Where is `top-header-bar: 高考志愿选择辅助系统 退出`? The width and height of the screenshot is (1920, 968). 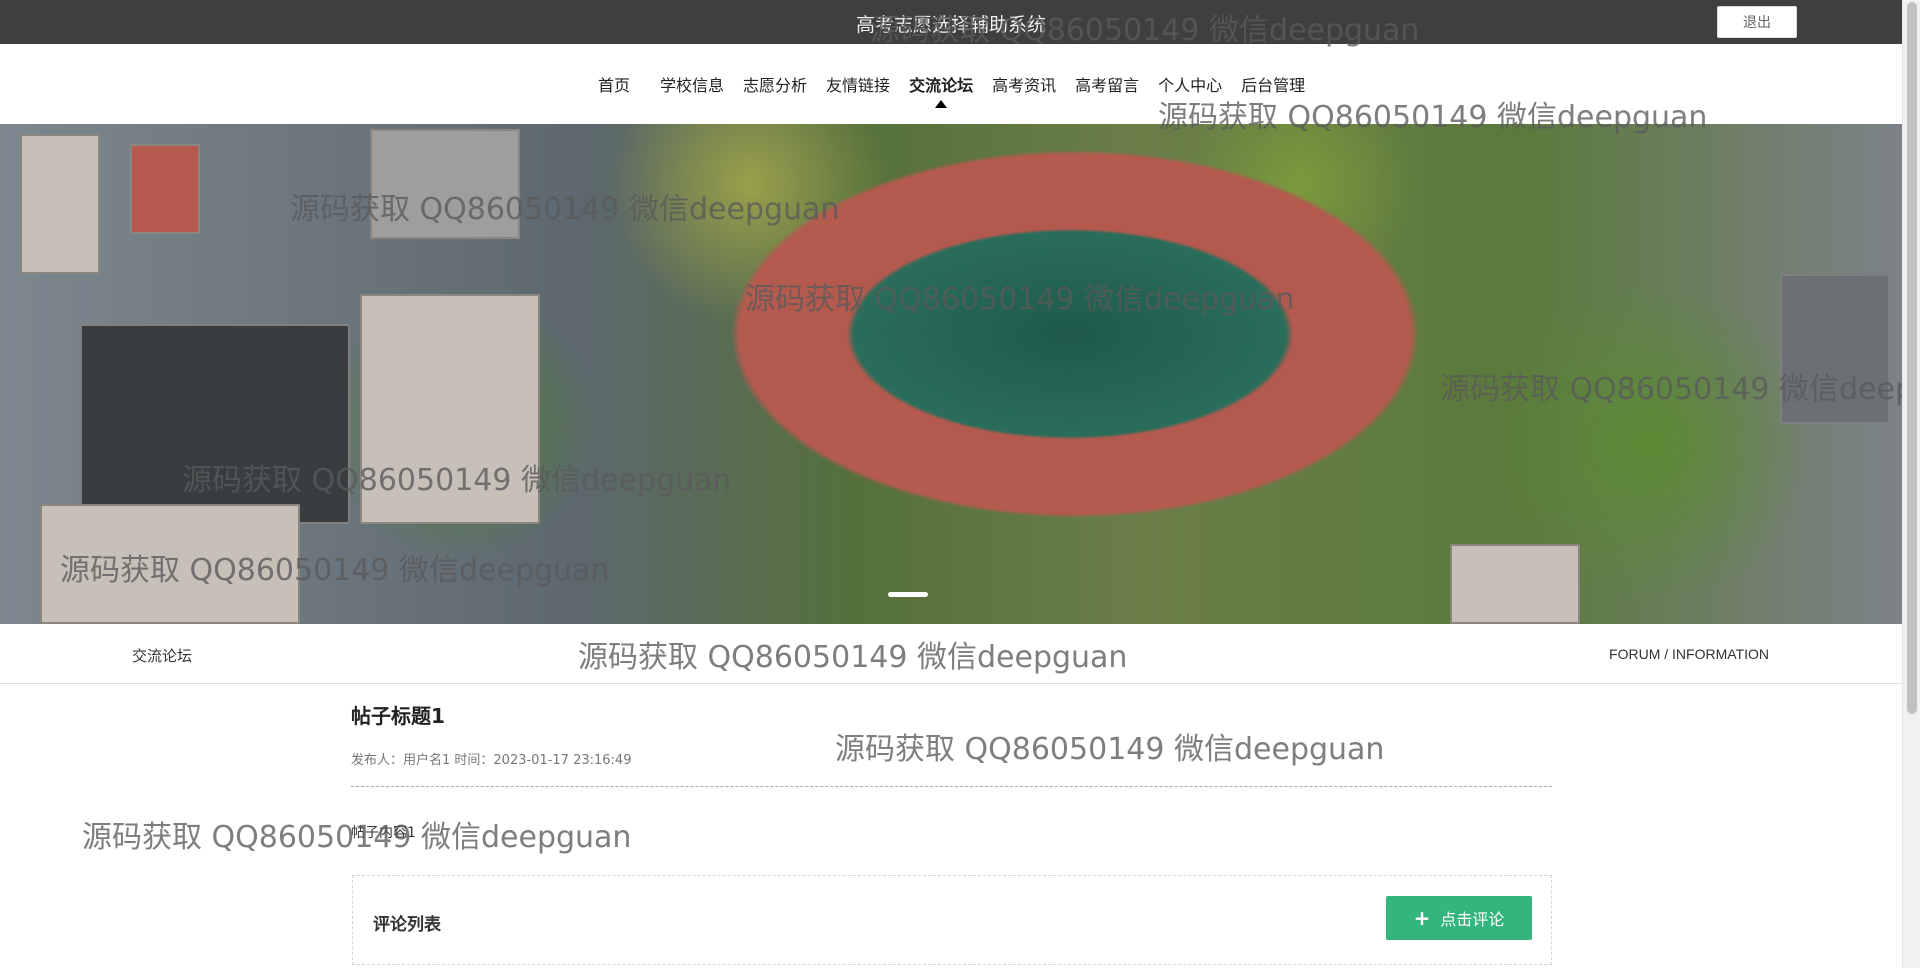 top-header-bar: 高考志愿选择辅助系统 退出 is located at coordinates (951, 22).